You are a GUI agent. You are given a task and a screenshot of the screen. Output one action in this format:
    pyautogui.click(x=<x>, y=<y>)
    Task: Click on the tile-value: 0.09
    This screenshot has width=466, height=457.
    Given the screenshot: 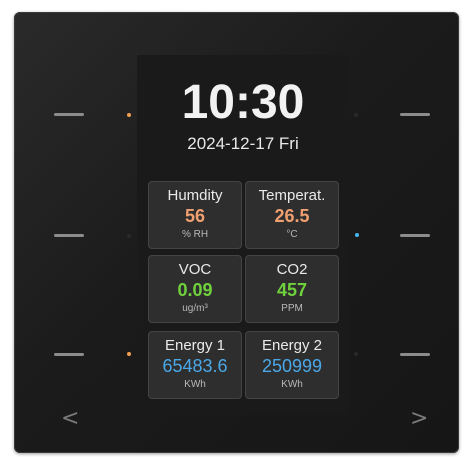 What is the action you would take?
    pyautogui.click(x=195, y=290)
    